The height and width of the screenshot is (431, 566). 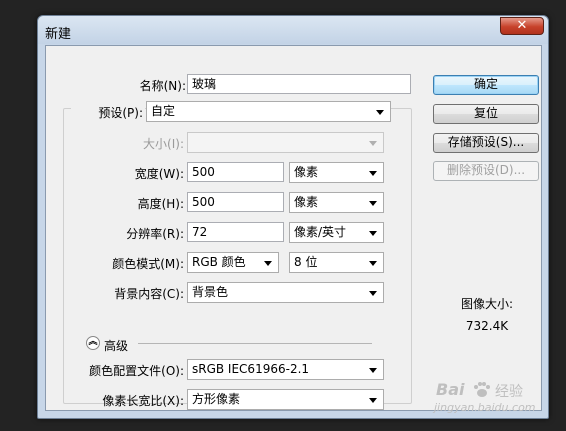 What do you see at coordinates (486, 114) in the screenshot?
I see `reset-button: 复位` at bounding box center [486, 114].